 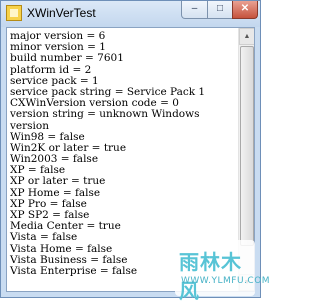 I want to click on scroll-up-arrow: ▲, so click(x=246, y=36).